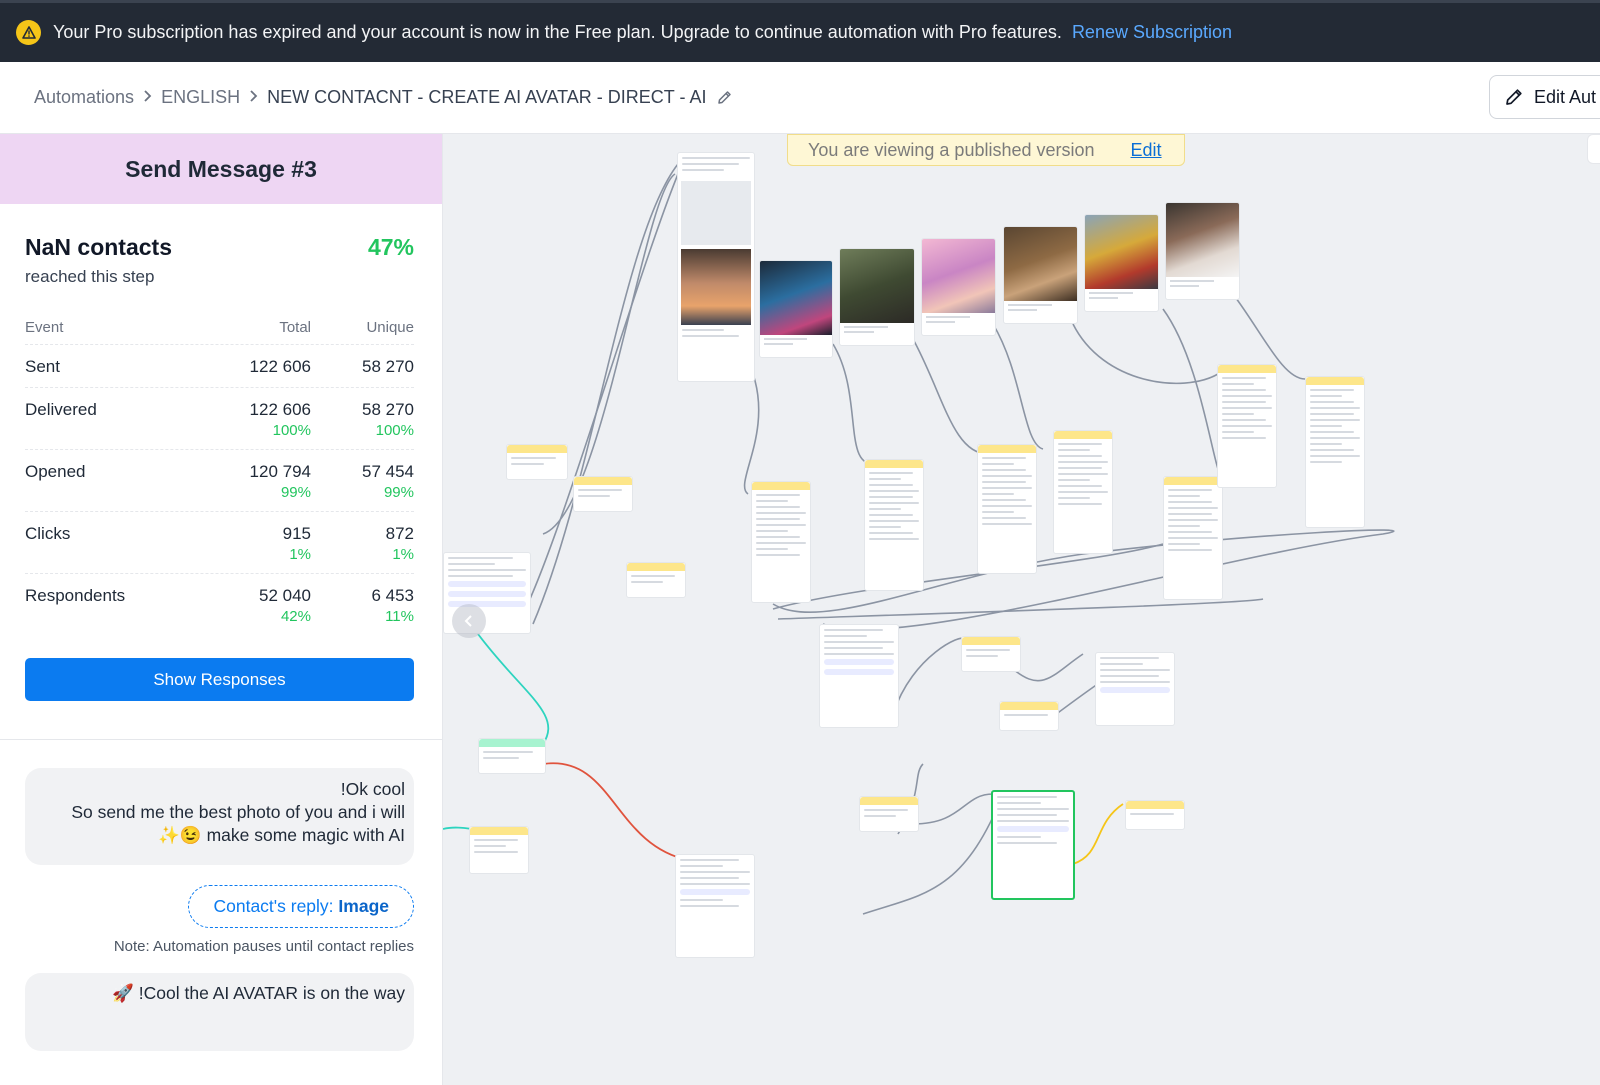  What do you see at coordinates (98, 247) in the screenshot?
I see `contacts-count: NaN contacts` at bounding box center [98, 247].